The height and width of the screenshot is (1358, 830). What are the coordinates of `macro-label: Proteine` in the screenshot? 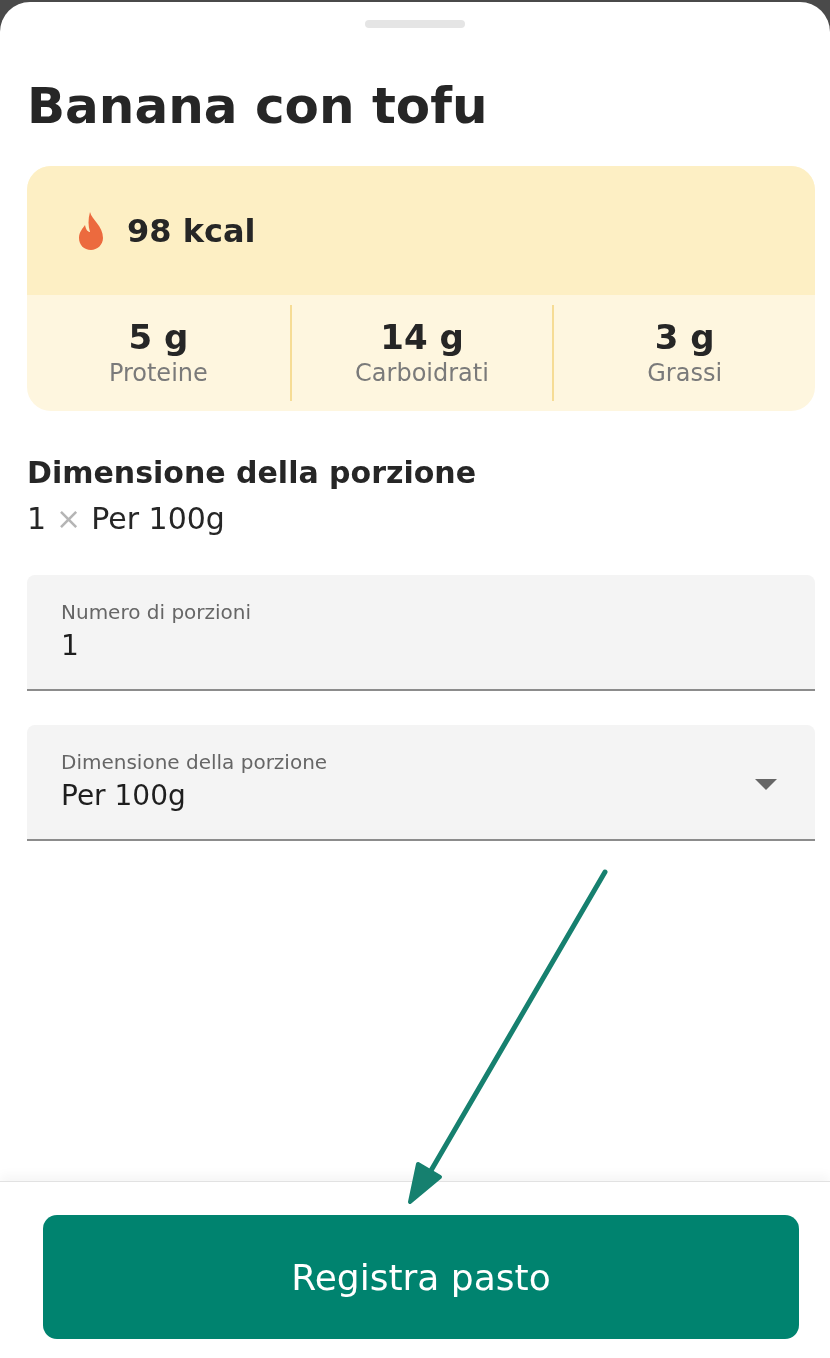 It's located at (158, 373).